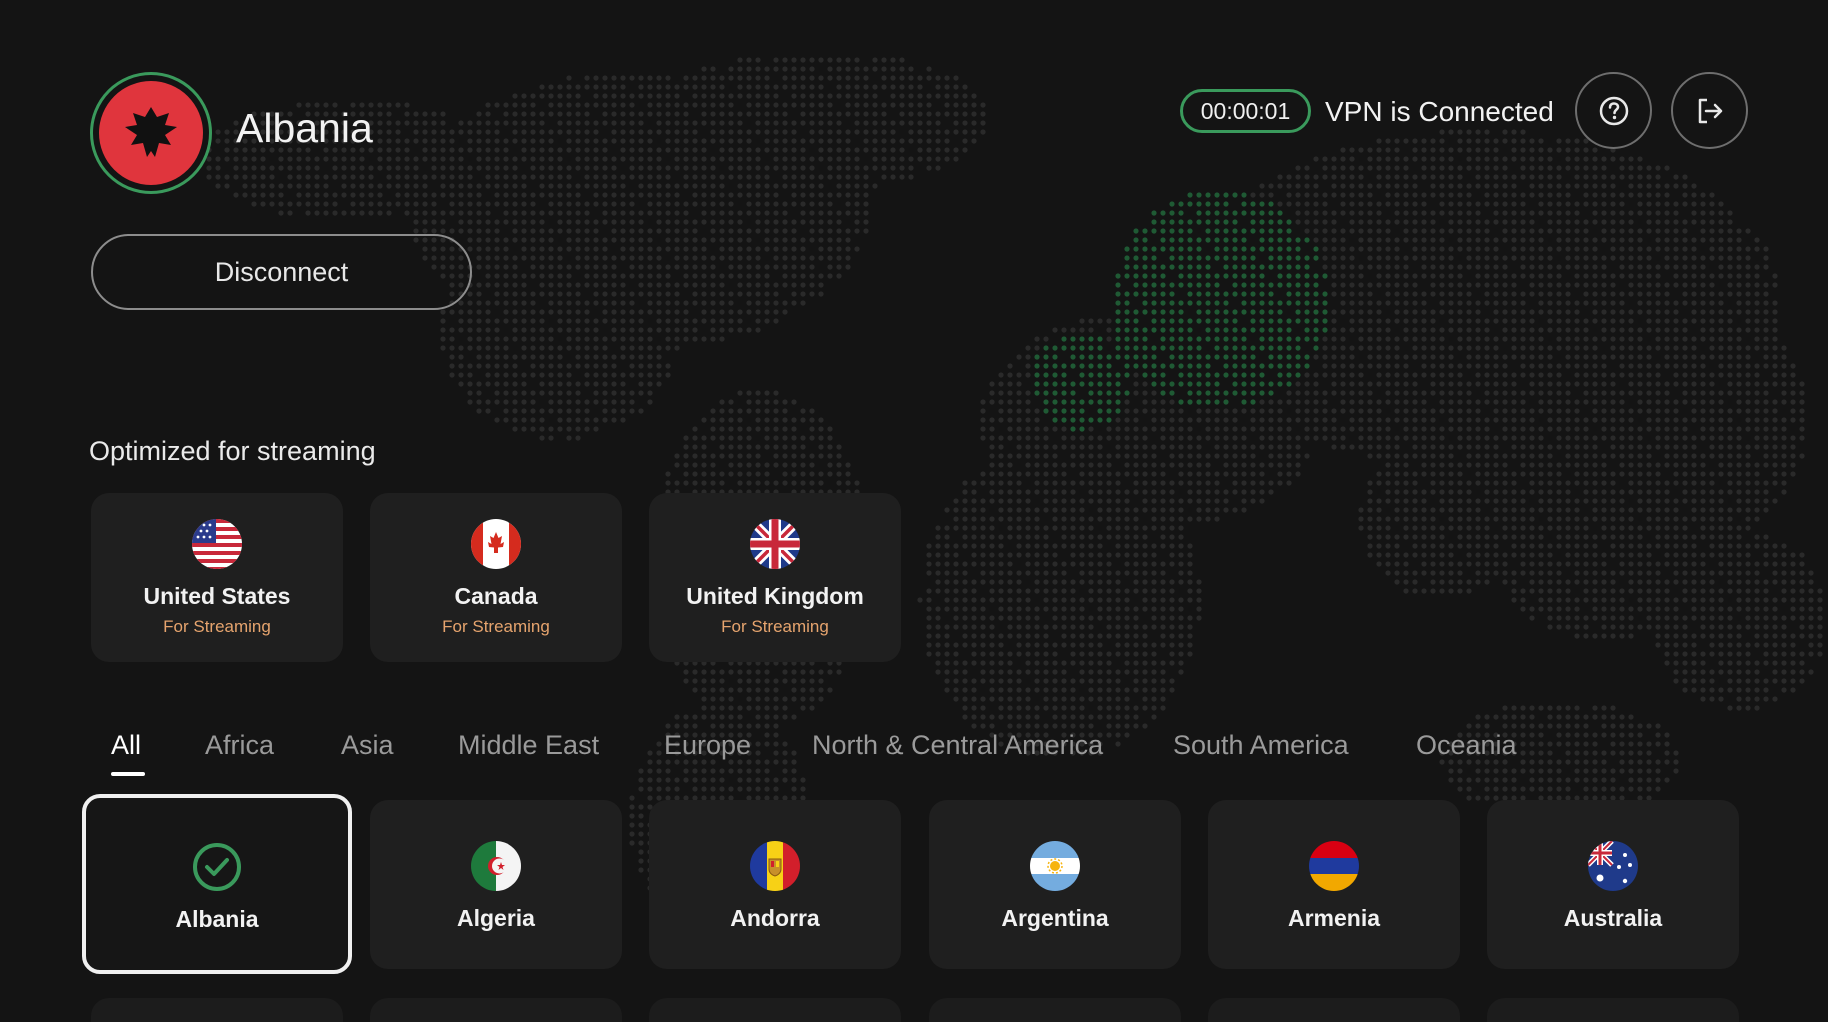  I want to click on tab-asia: Asia, so click(367, 745).